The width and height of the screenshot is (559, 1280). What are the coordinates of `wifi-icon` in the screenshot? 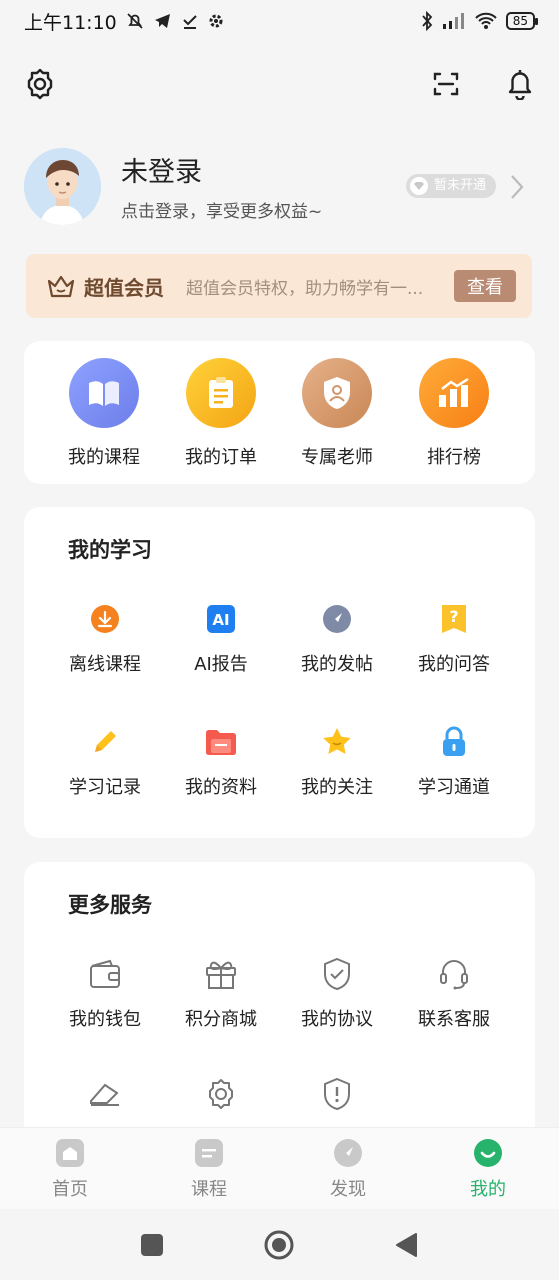 It's located at (486, 20).